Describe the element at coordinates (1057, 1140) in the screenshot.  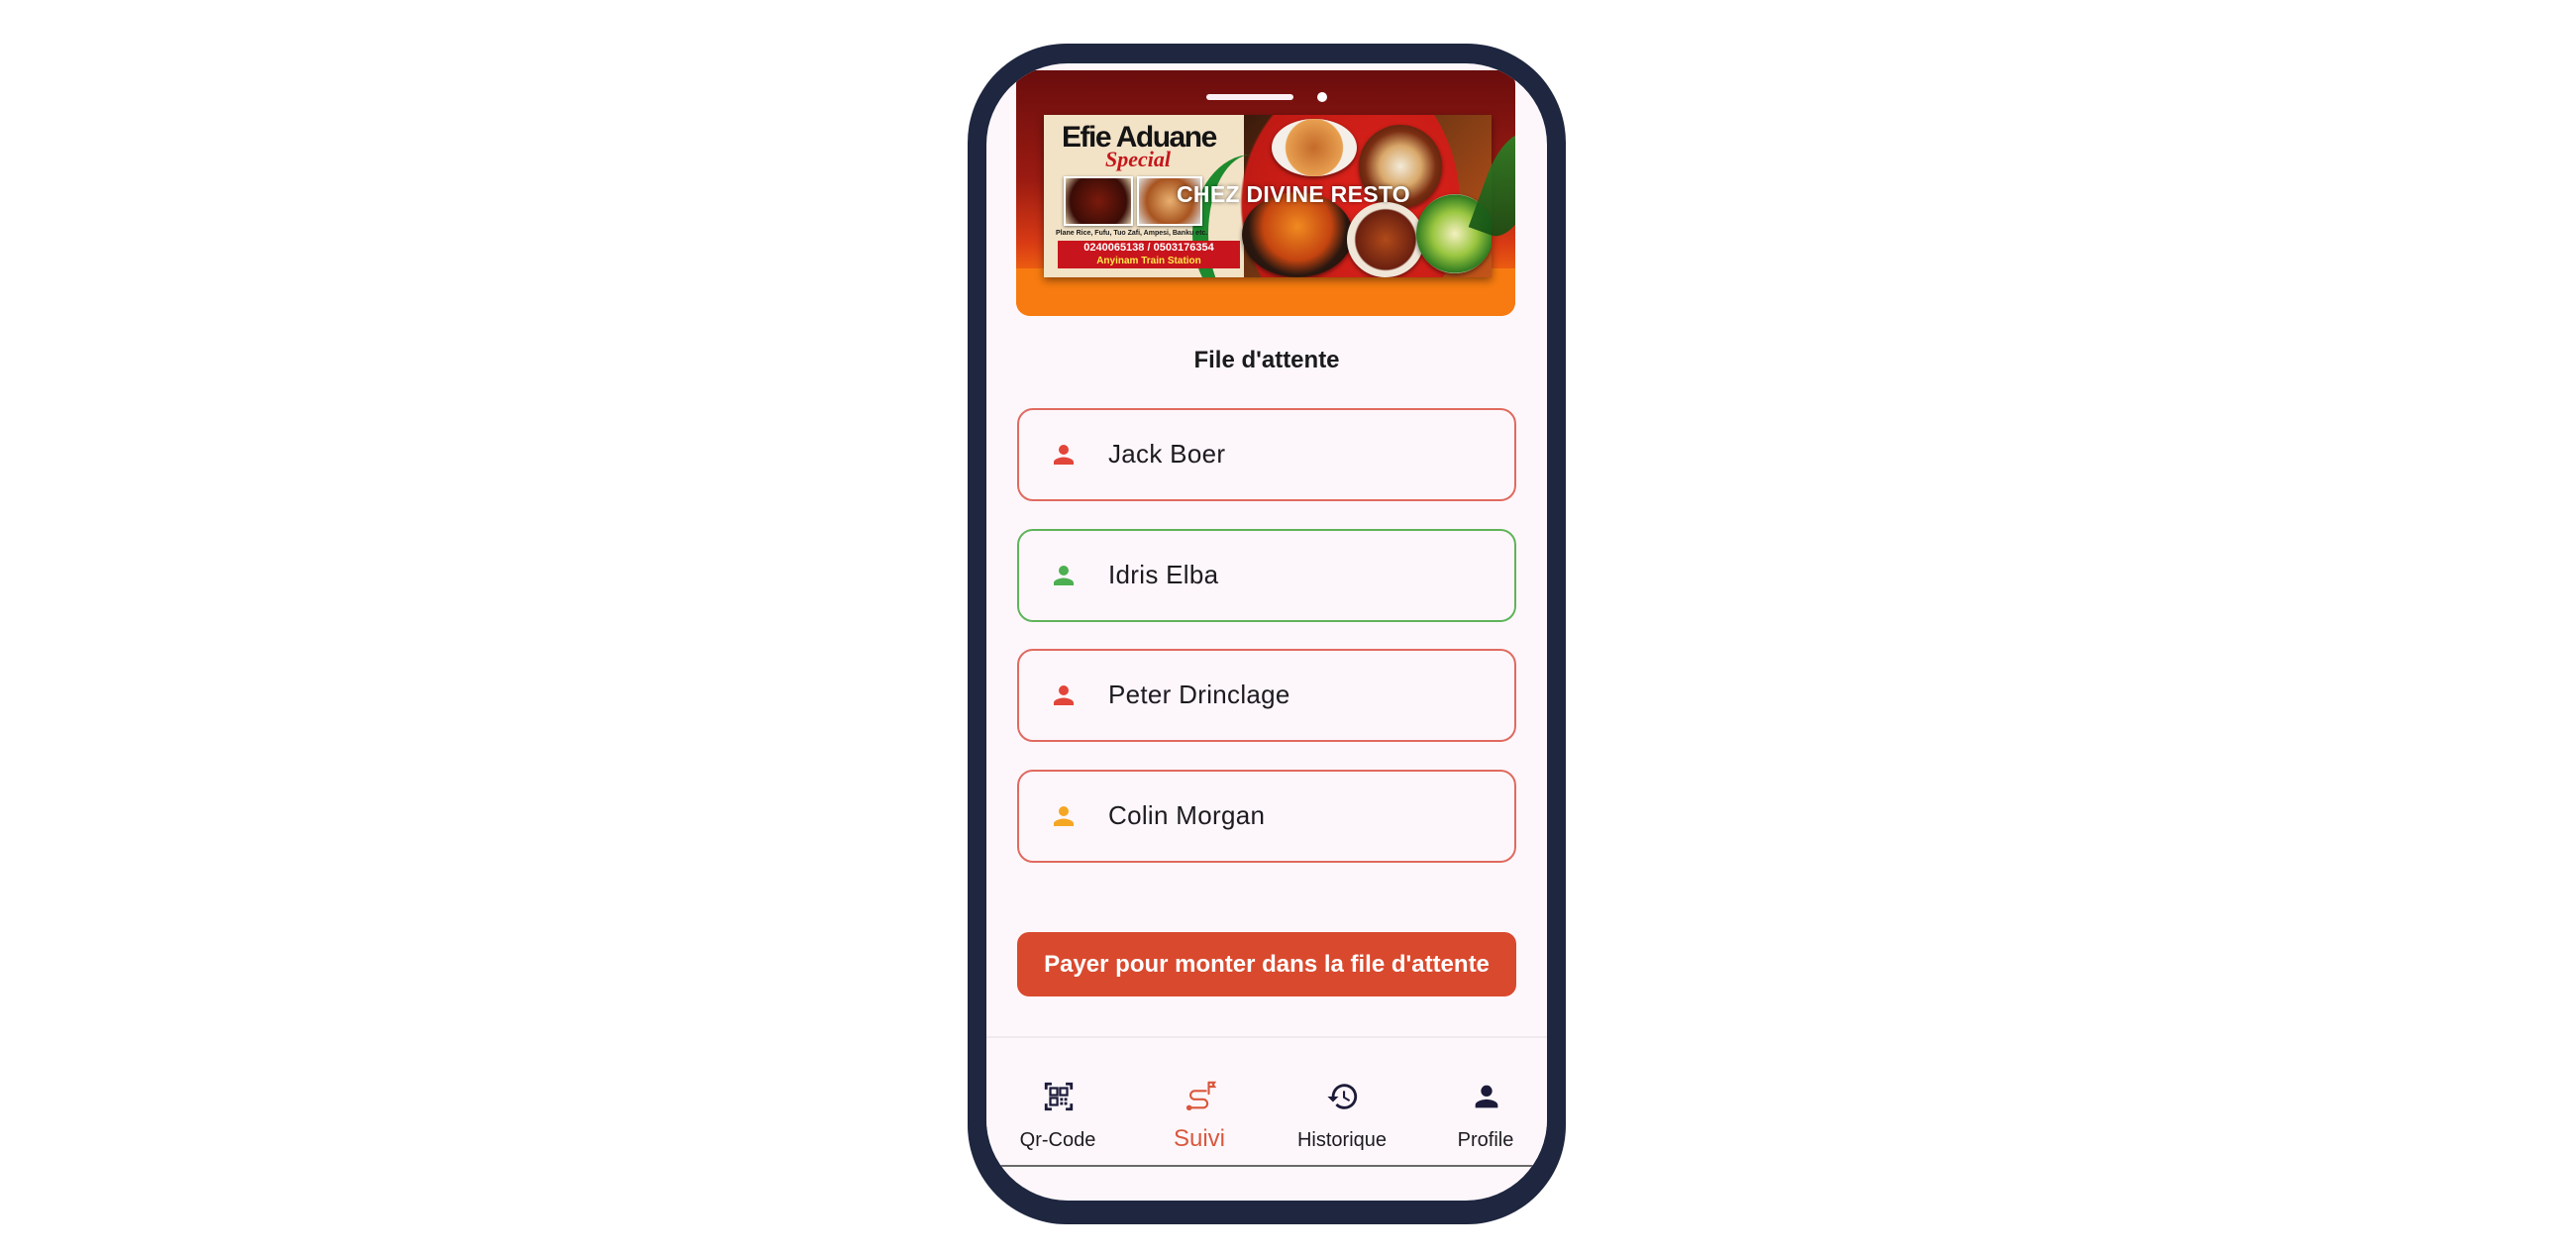
I see `nav-label-qr-code: Qr-Code` at that location.